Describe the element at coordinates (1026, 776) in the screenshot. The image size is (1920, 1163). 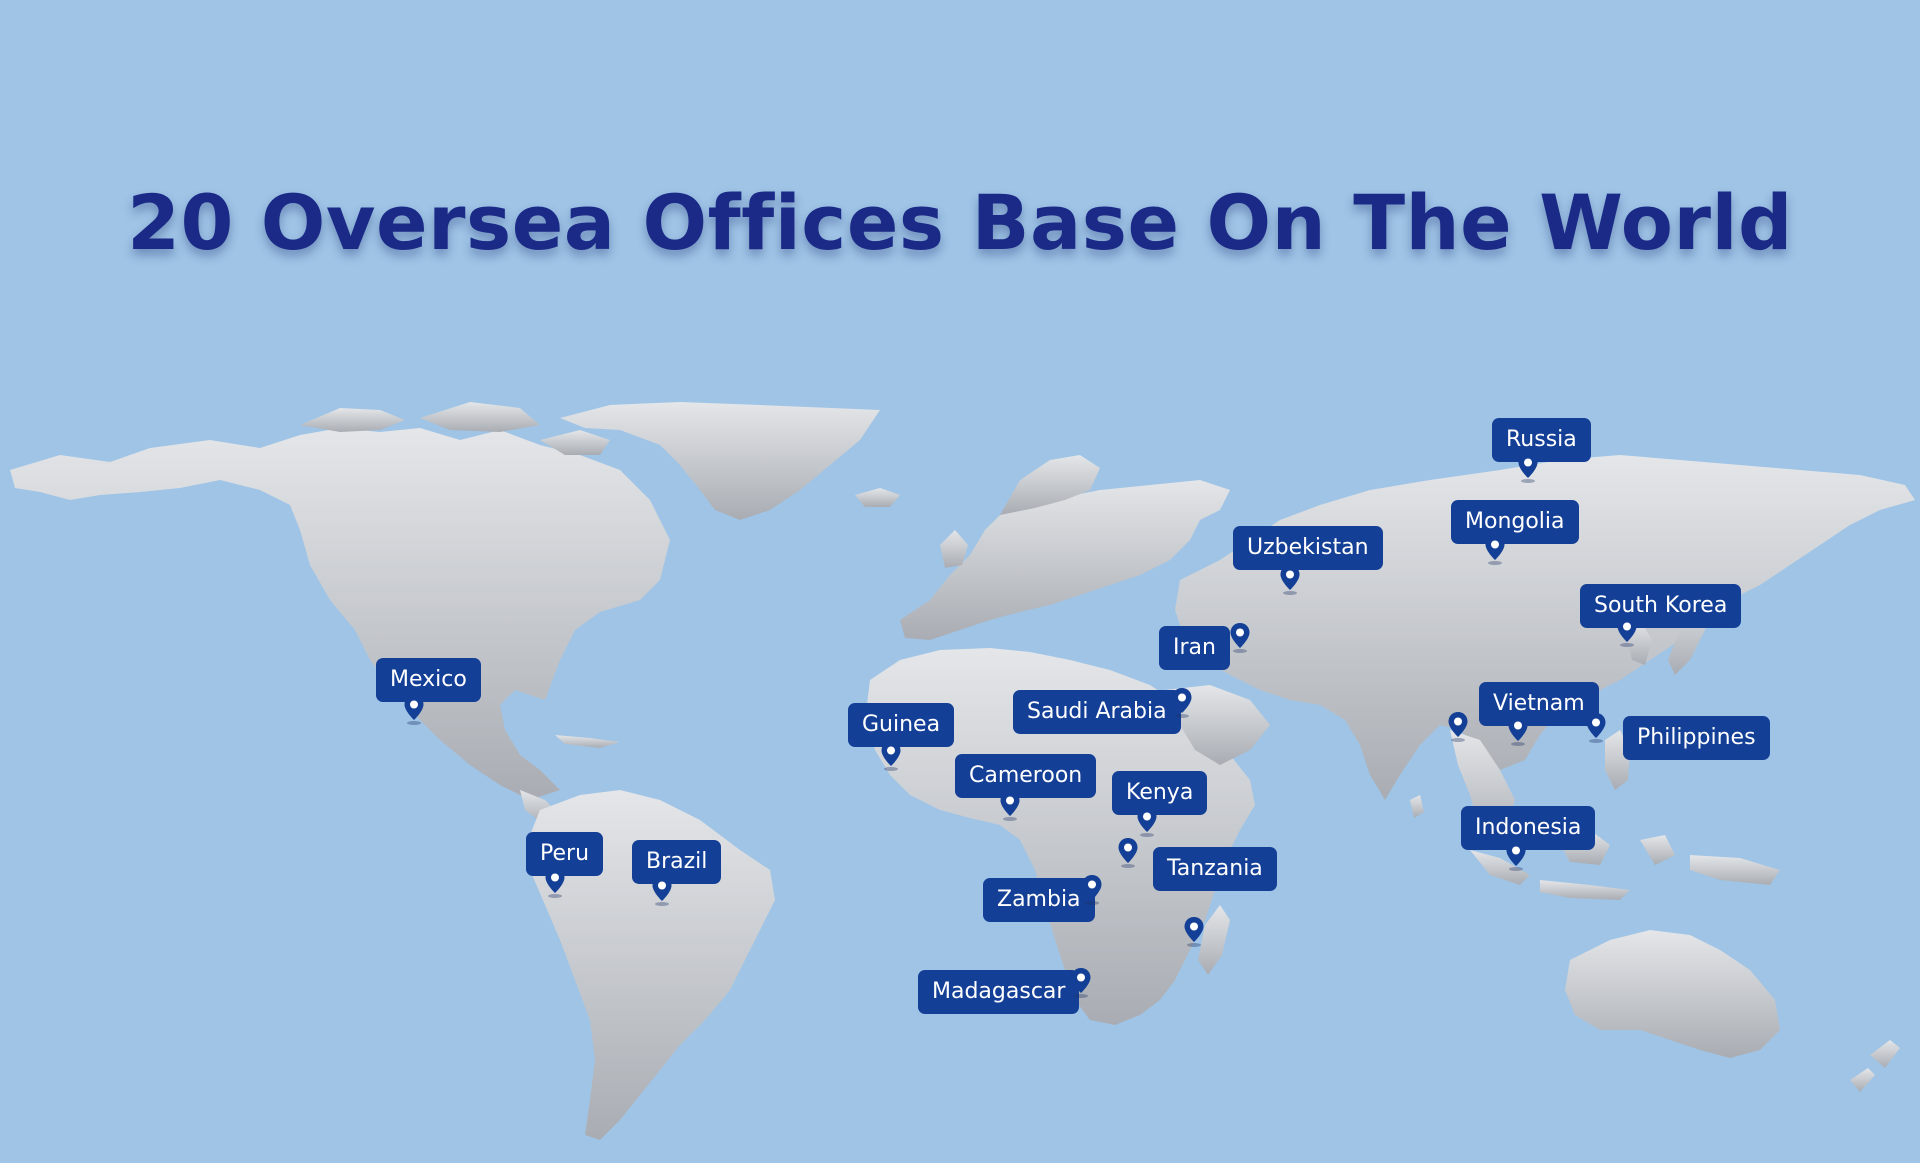
I see `office-label-cameroon: Cameroon` at that location.